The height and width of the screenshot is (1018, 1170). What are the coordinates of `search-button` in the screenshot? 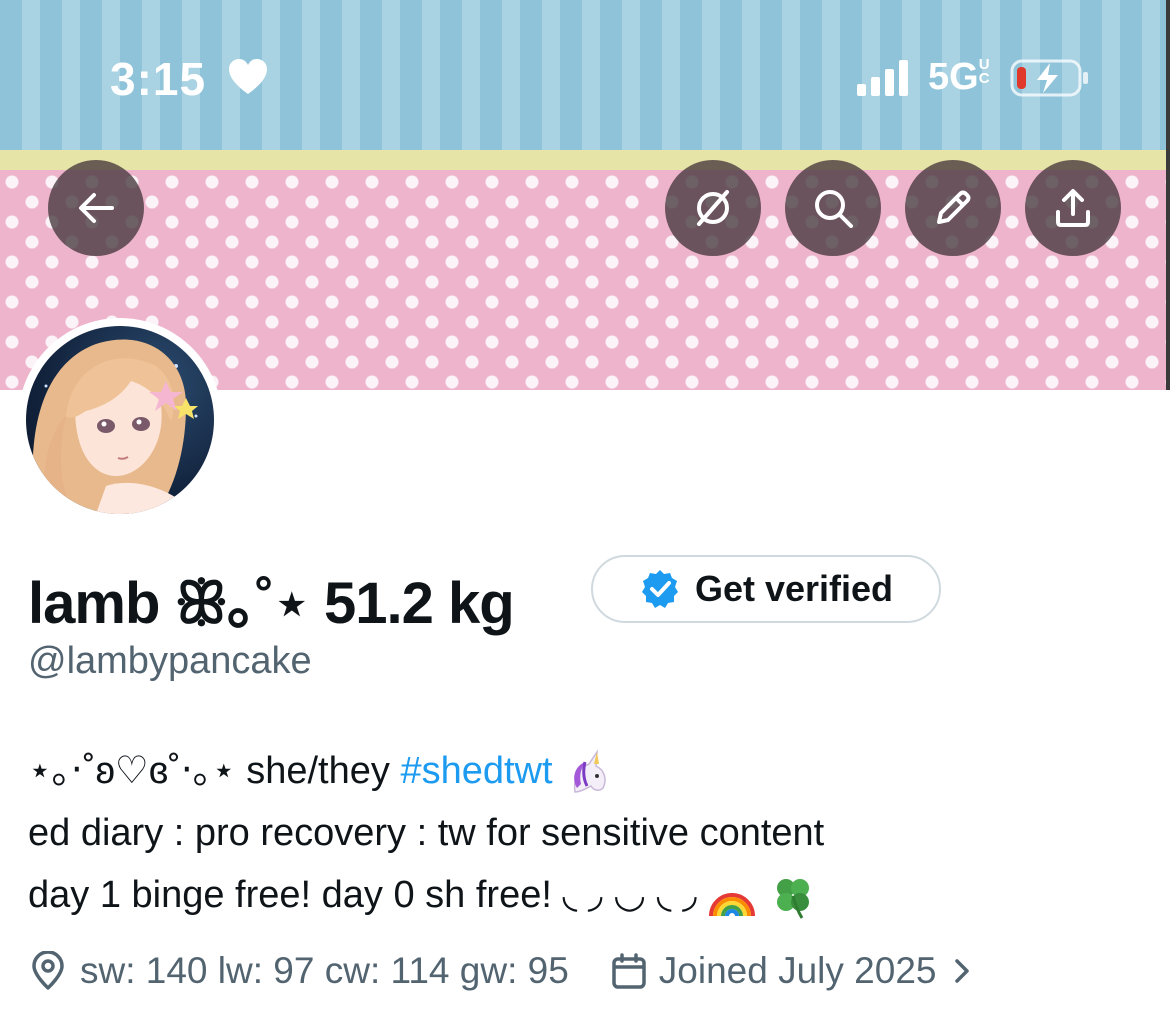 It's located at (833, 208).